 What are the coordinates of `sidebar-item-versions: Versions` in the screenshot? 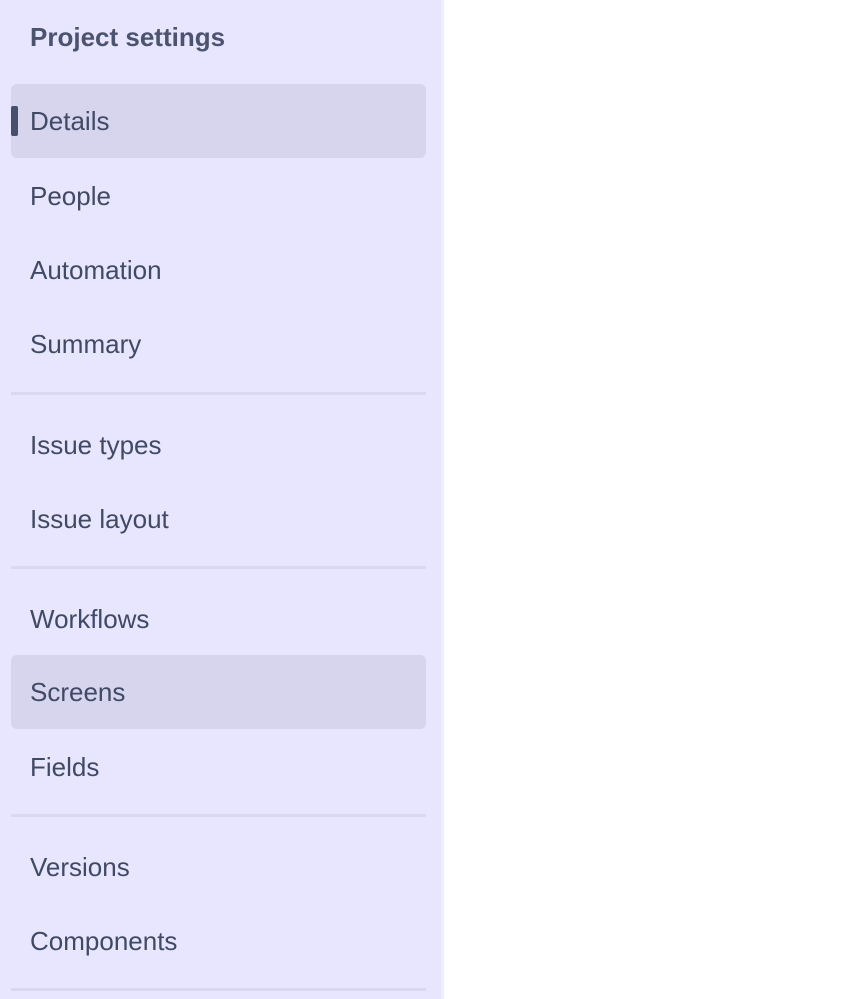 It's located at (218, 867).